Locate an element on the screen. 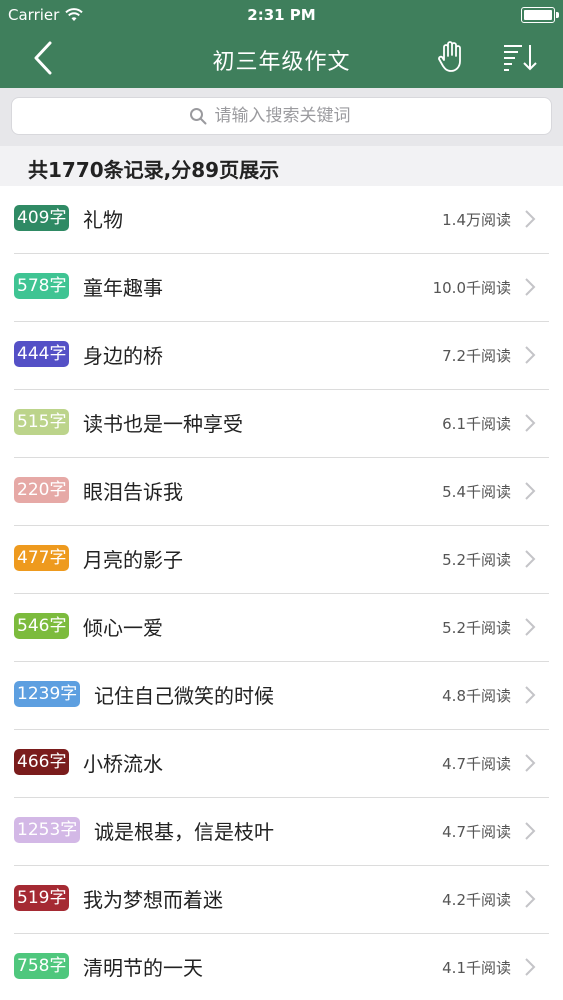 This screenshot has height=1000, width=563. word-count-badge: 519字 is located at coordinates (42, 898).